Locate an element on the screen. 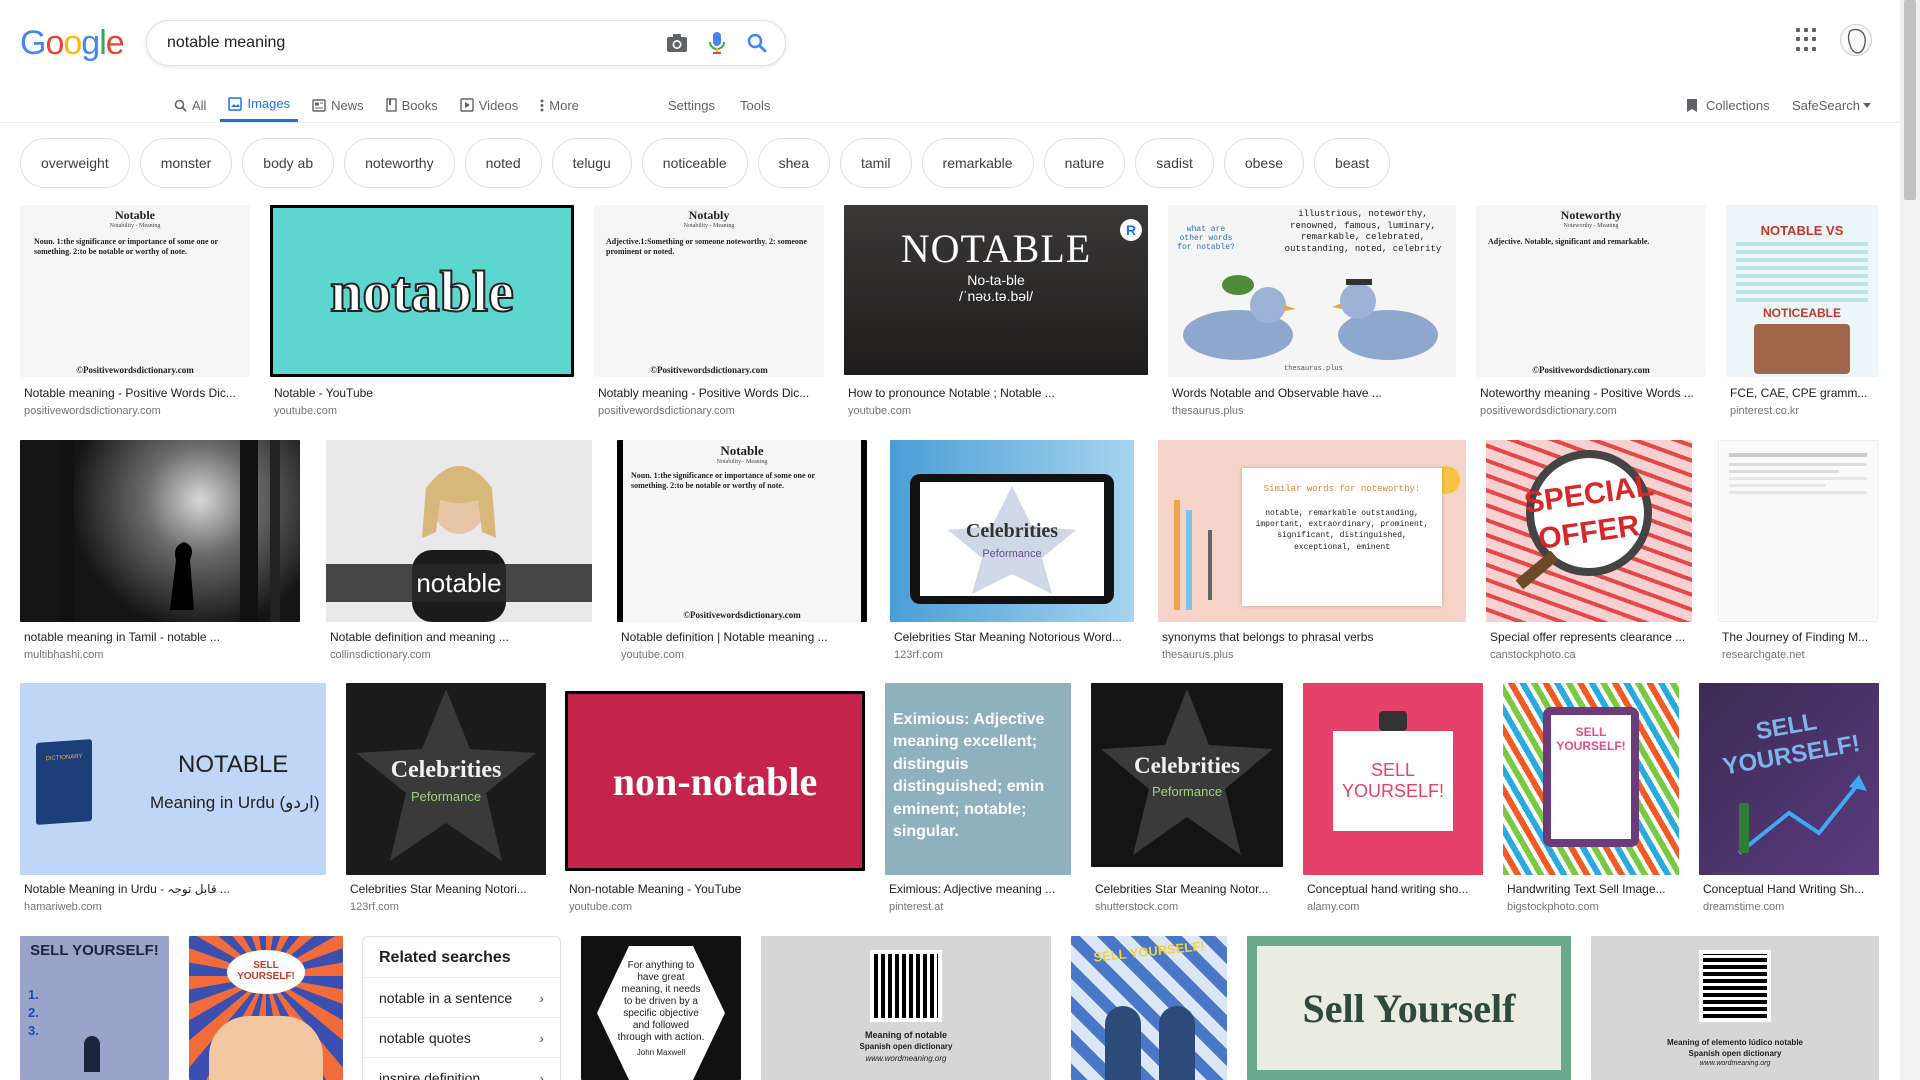 This screenshot has height=1080, width=1920. mic-icon is located at coordinates (717, 43).